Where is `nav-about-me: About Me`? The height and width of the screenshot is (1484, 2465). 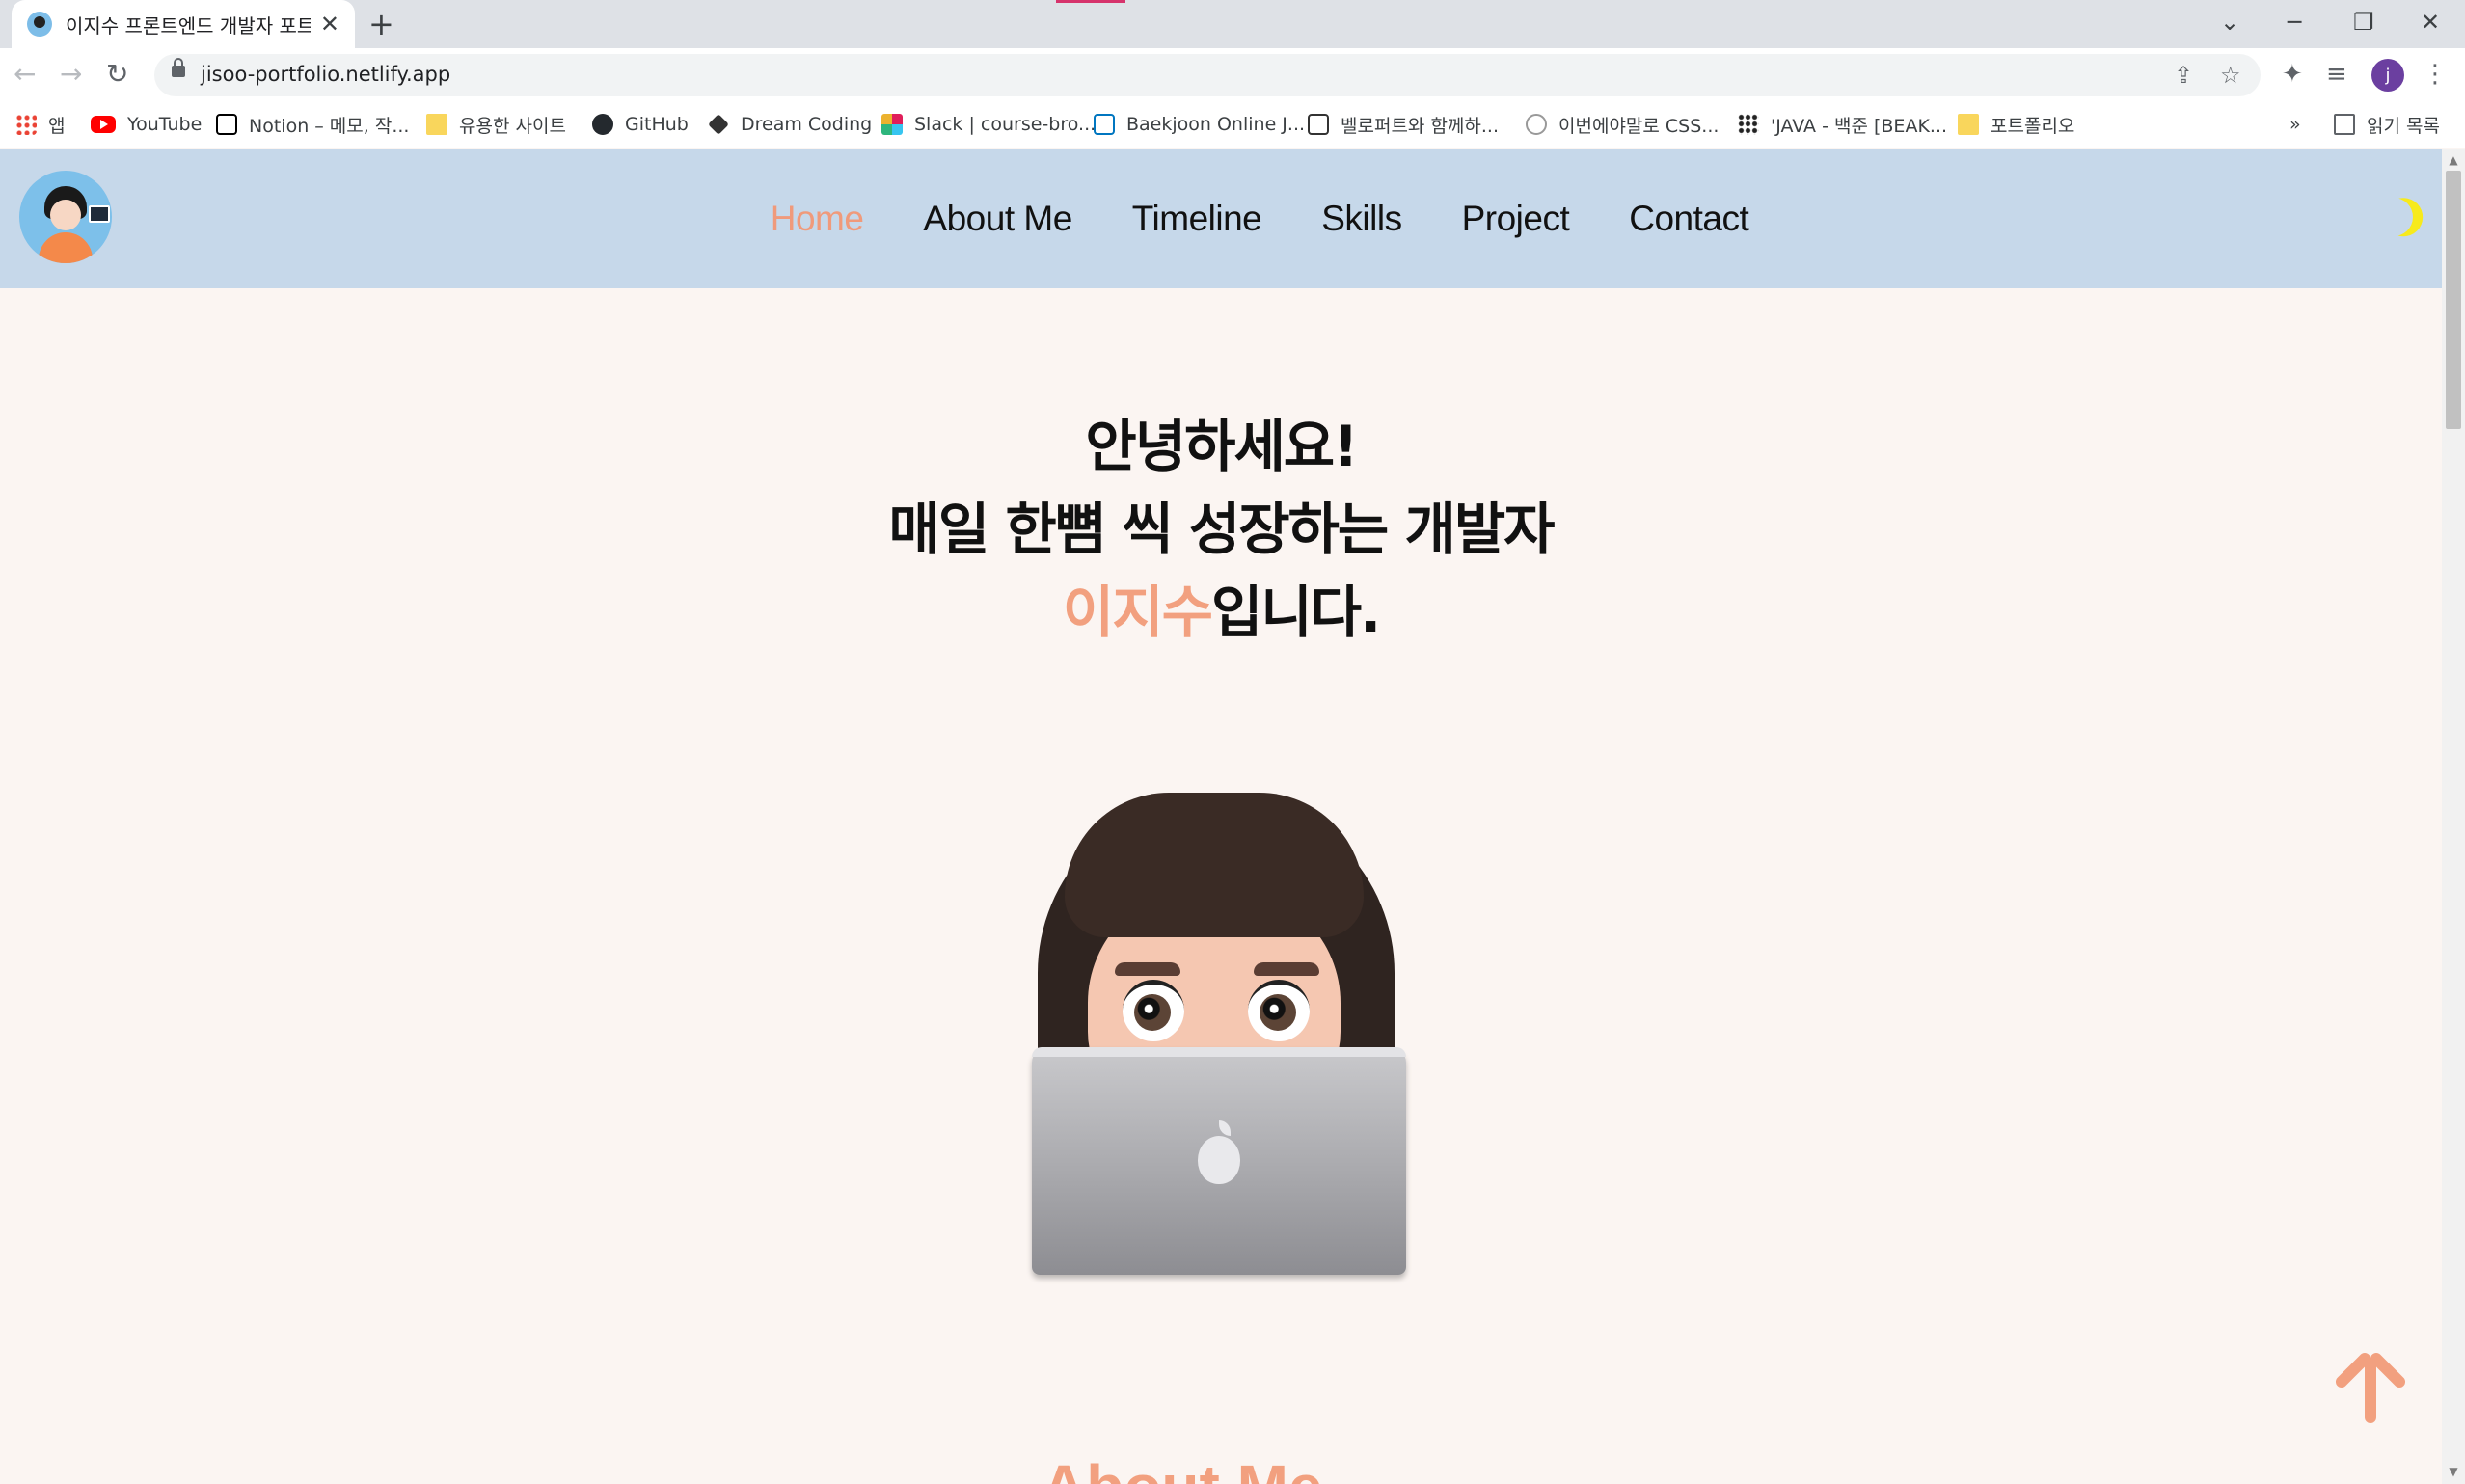 nav-about-me: About Me is located at coordinates (997, 219).